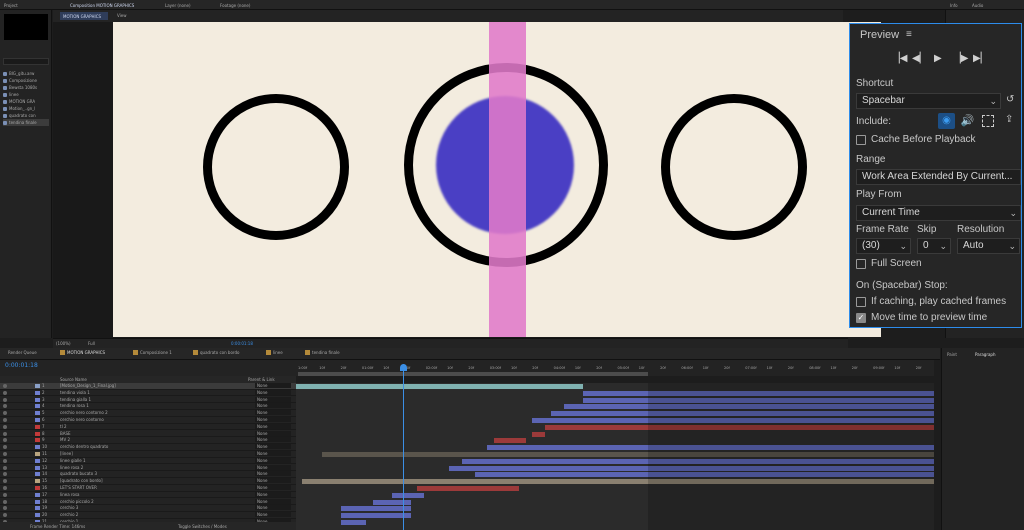 This screenshot has width=1024, height=530. What do you see at coordinates (202, 526) in the screenshot?
I see `toggle-switches-modes: Toggle Switches / Modes` at bounding box center [202, 526].